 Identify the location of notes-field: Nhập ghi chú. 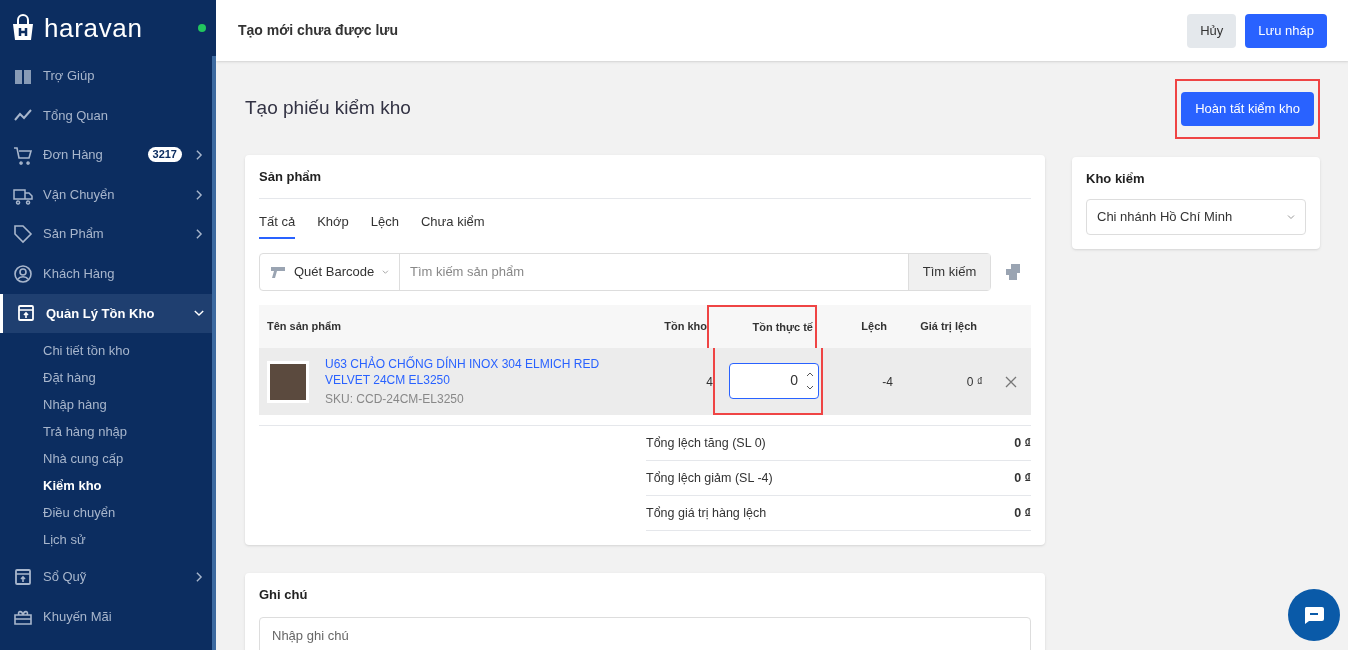
(645, 633).